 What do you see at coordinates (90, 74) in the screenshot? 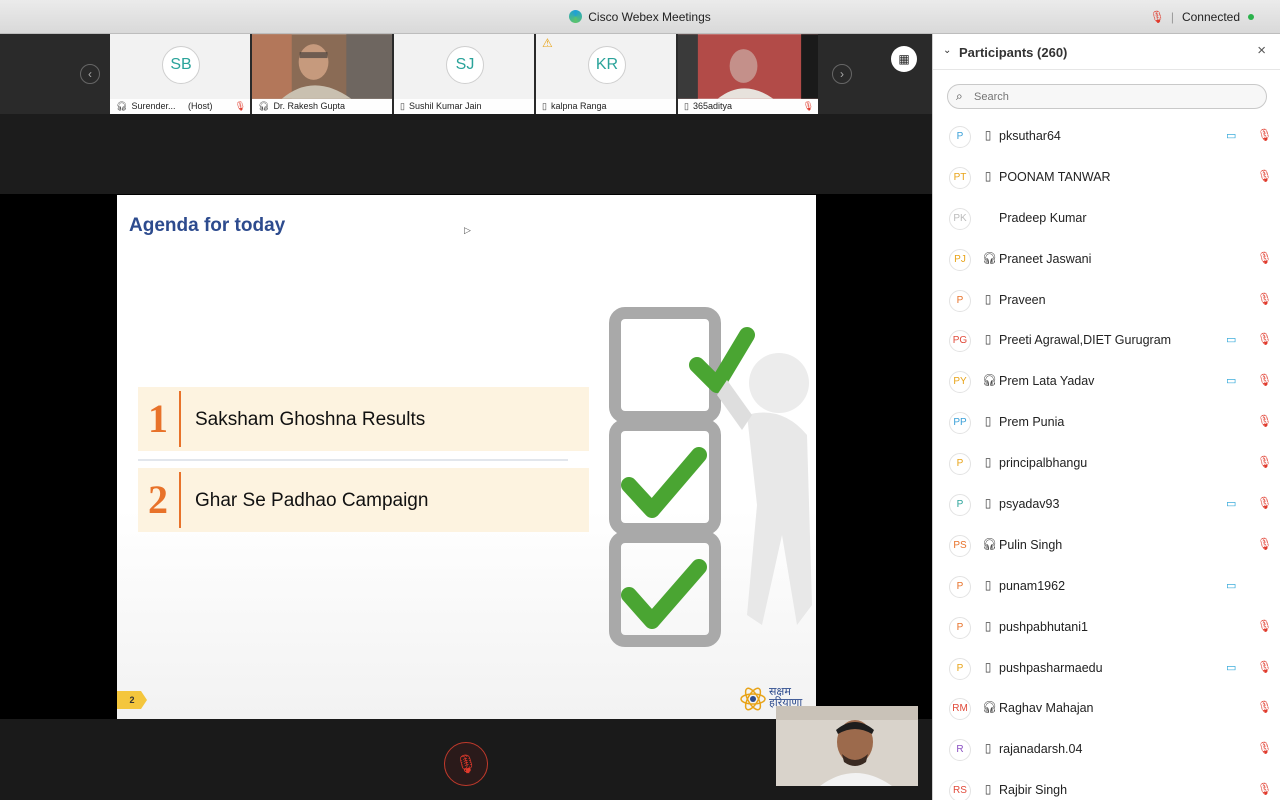
I see `strip-prev-button: ‹` at bounding box center [90, 74].